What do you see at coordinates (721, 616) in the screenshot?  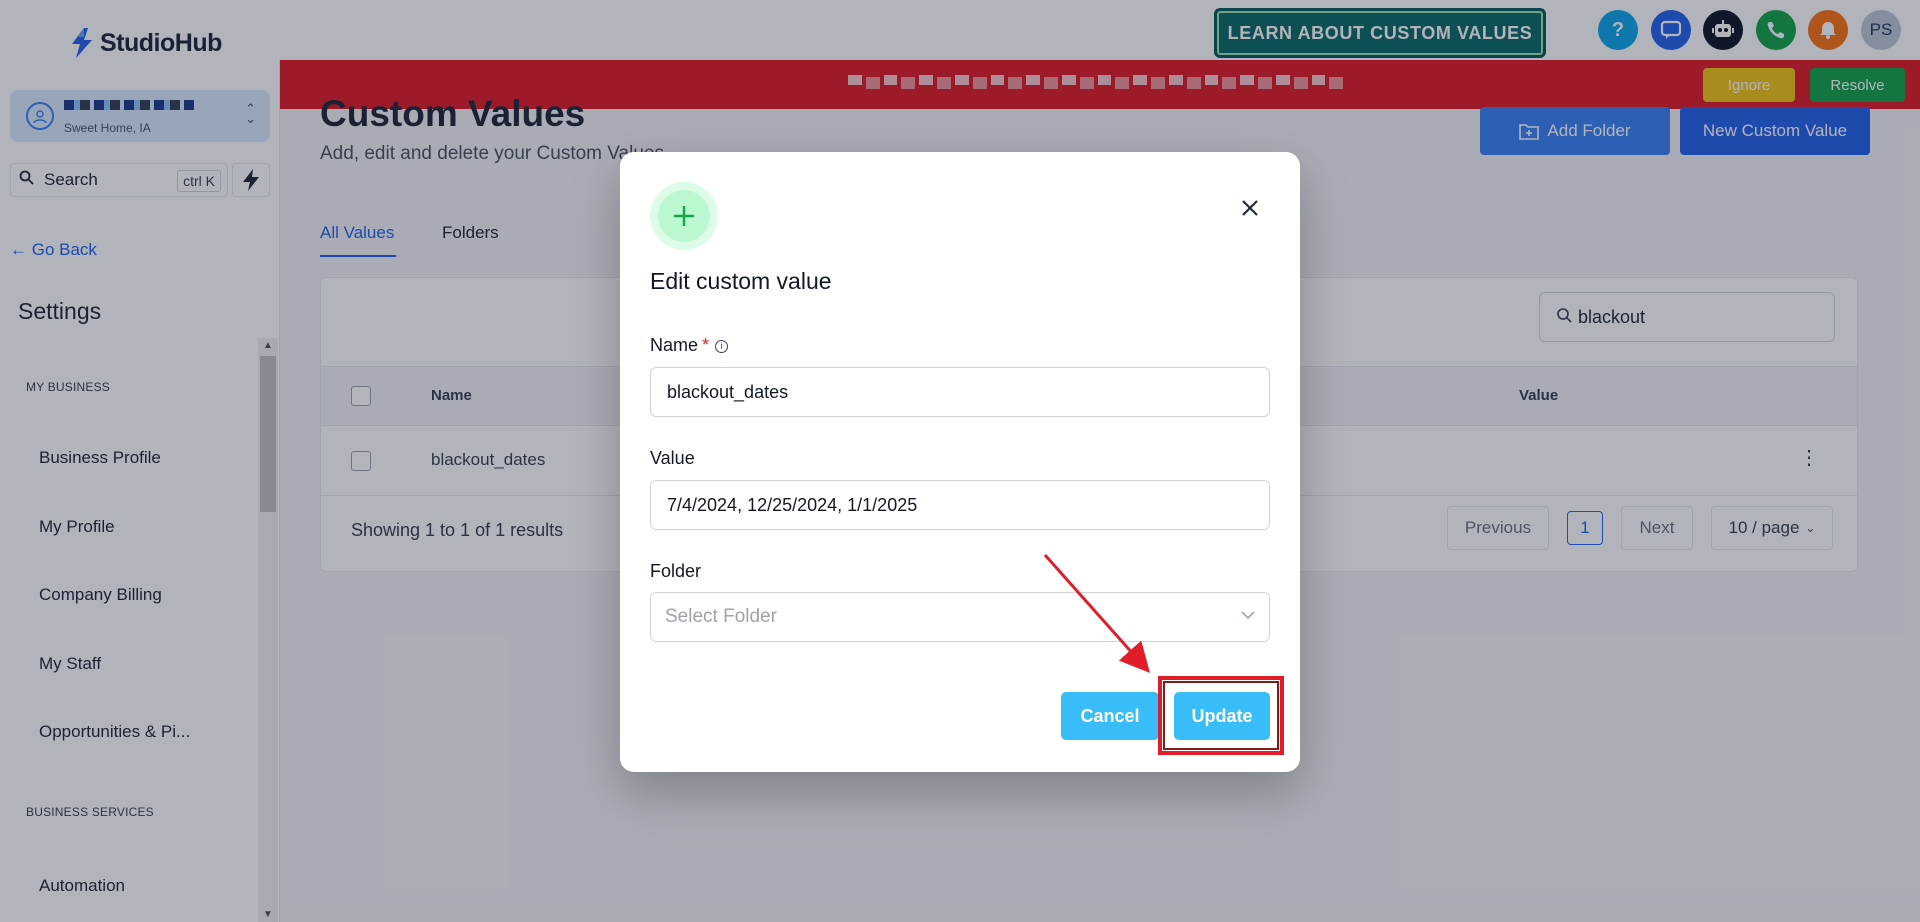 I see `folder-select-placeholder: Select Folder` at bounding box center [721, 616].